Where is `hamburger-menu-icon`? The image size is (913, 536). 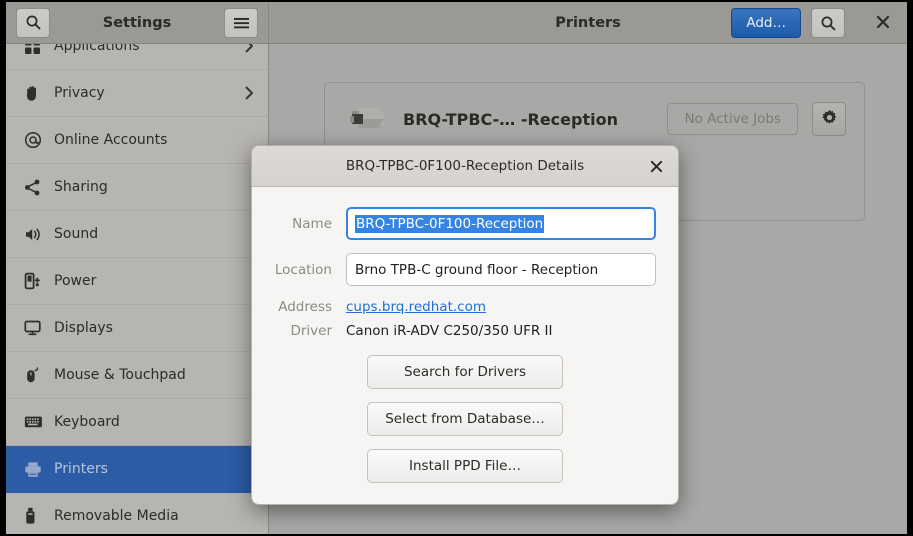
hamburger-menu-icon is located at coordinates (241, 23).